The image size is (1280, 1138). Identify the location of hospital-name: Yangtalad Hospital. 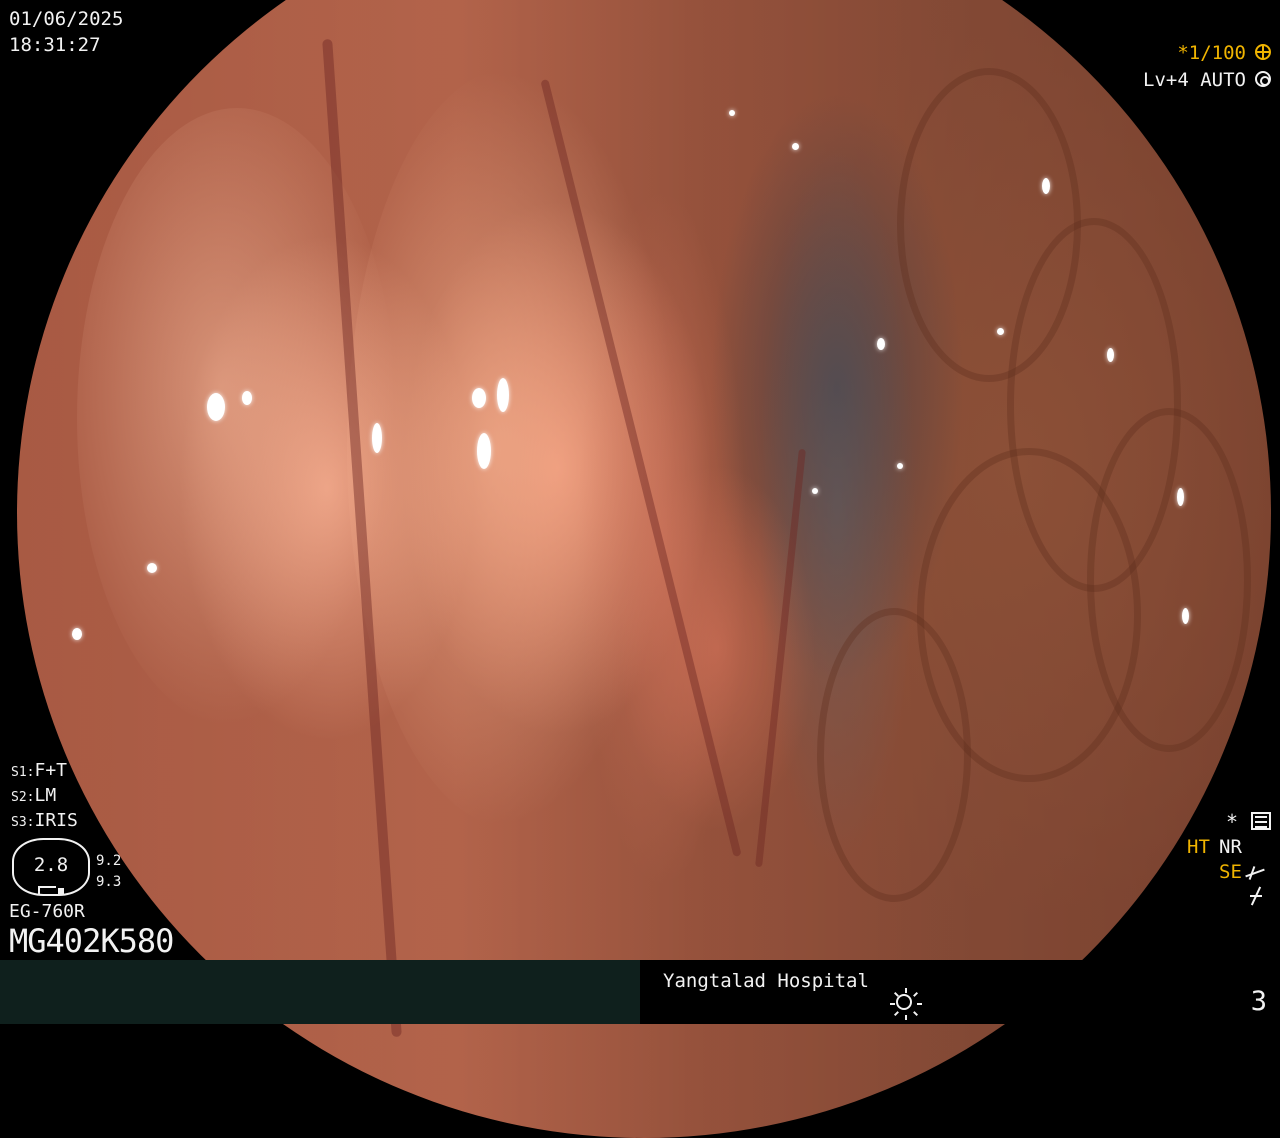
(766, 981).